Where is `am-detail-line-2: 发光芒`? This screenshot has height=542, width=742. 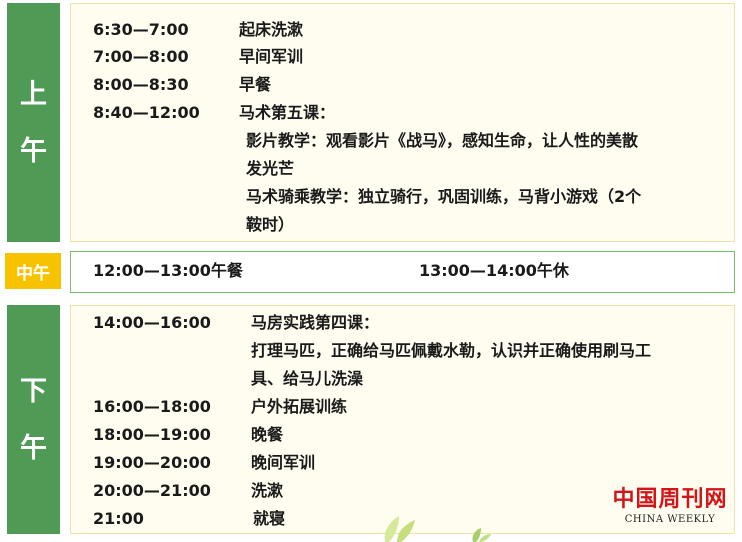
am-detail-line-2: 发光芒 is located at coordinates (270, 168).